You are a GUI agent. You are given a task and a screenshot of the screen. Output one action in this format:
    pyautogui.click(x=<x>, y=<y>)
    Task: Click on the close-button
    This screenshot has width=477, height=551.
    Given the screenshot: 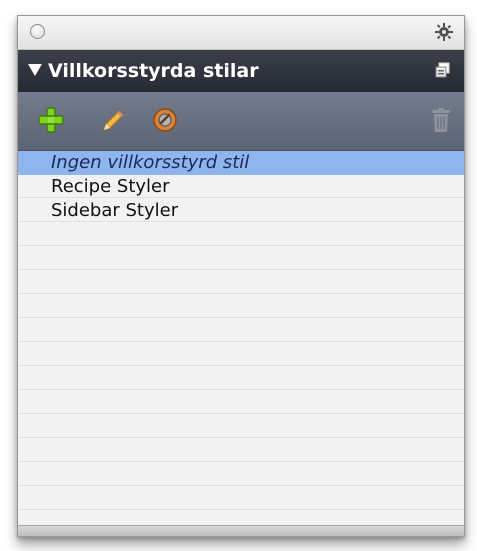 What is the action you would take?
    pyautogui.click(x=37, y=31)
    